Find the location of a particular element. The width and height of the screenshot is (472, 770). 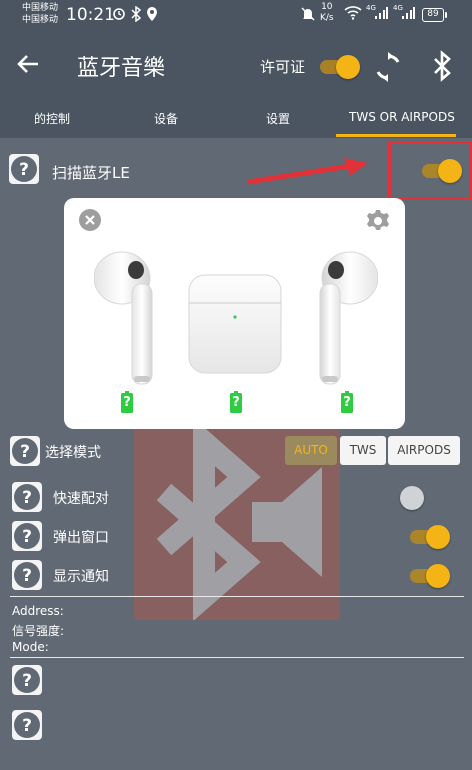

right-earbud-image is located at coordinates (346, 320).